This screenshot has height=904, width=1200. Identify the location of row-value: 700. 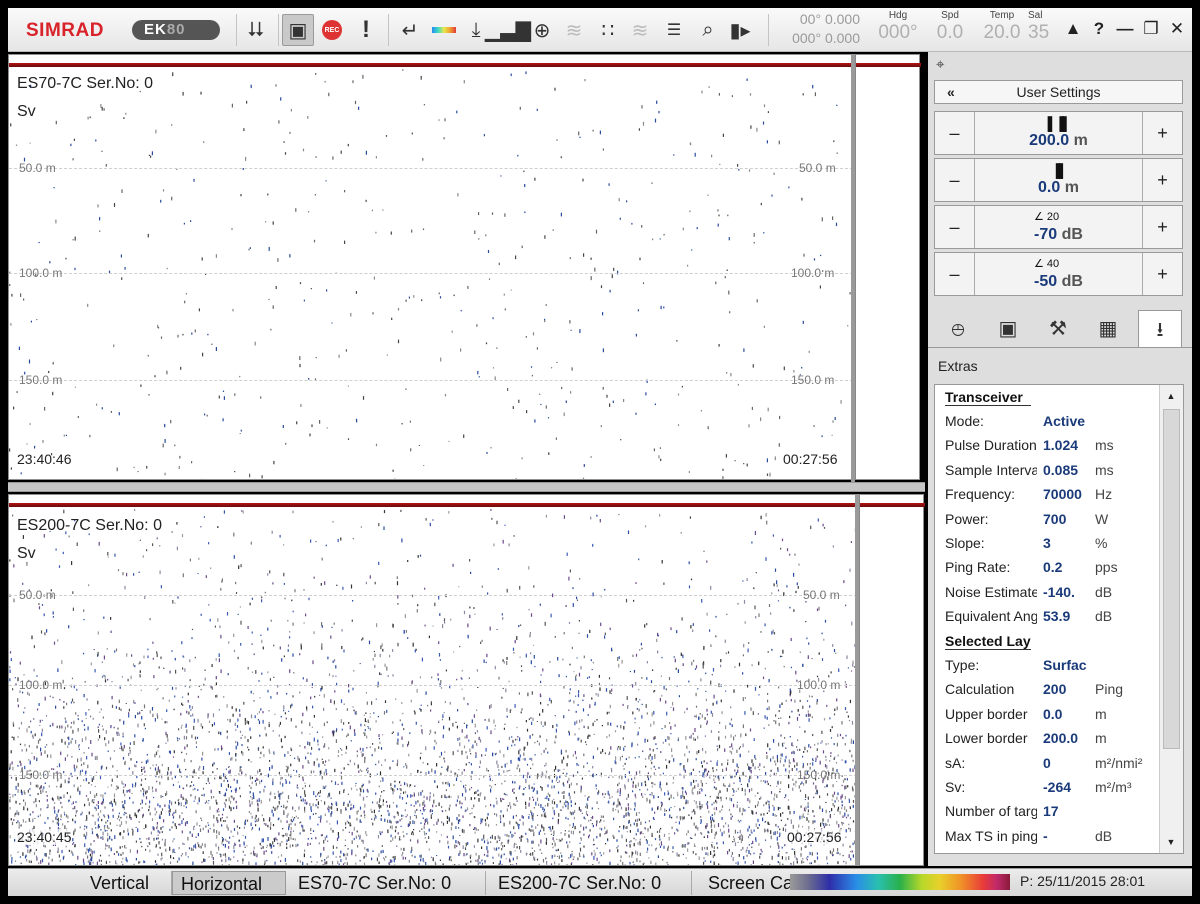
(1055, 518).